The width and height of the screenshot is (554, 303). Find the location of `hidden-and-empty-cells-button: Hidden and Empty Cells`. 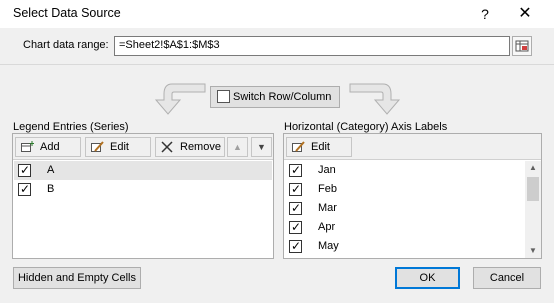

hidden-and-empty-cells-button: Hidden and Empty Cells is located at coordinates (77, 278).